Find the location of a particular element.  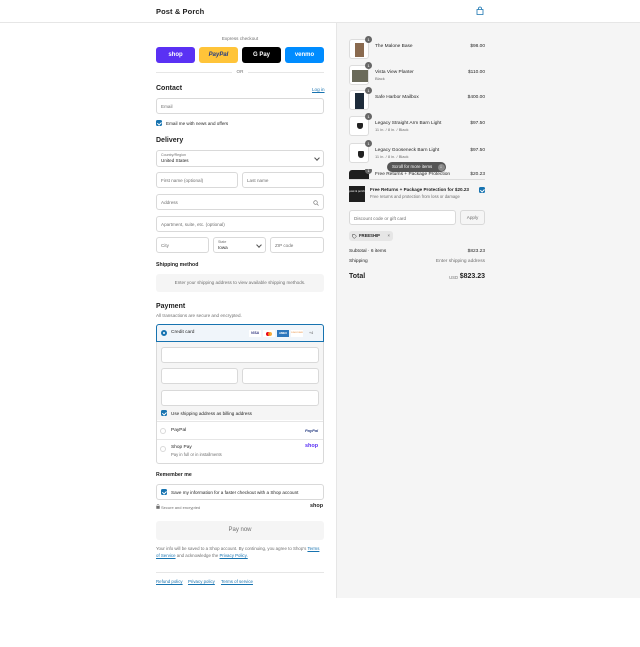

or-divider-label: OR is located at coordinates (240, 71).